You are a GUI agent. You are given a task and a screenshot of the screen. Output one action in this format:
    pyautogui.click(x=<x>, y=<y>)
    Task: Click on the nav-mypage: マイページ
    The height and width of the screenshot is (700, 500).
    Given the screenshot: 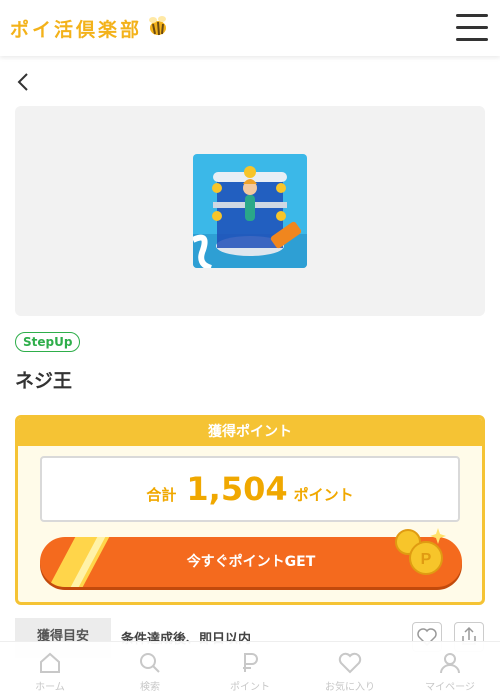 What is the action you would take?
    pyautogui.click(x=450, y=671)
    